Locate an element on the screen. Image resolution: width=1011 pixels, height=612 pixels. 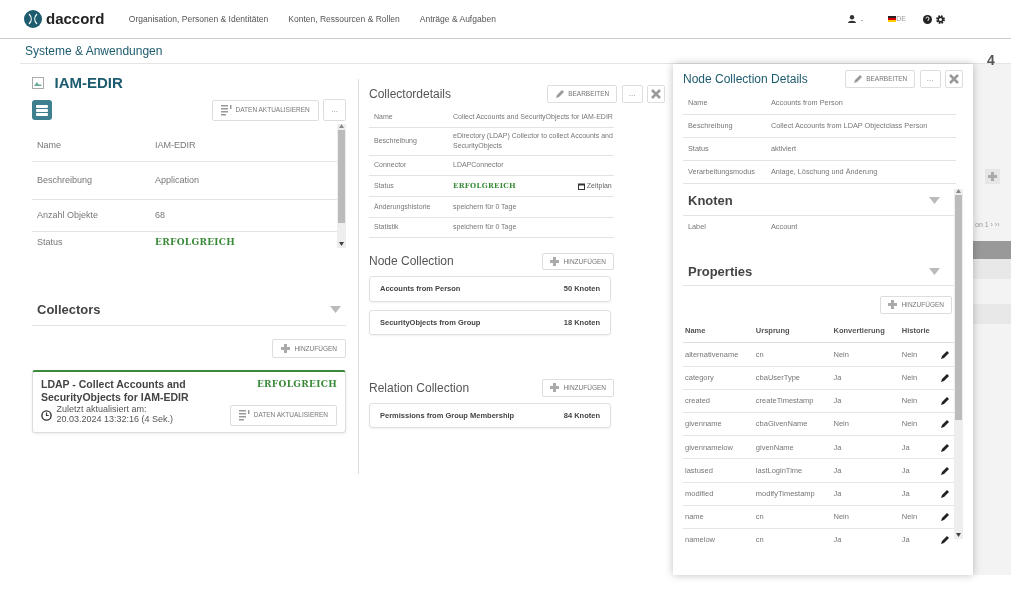
field-label: Beschreibung is located at coordinates (65, 180).